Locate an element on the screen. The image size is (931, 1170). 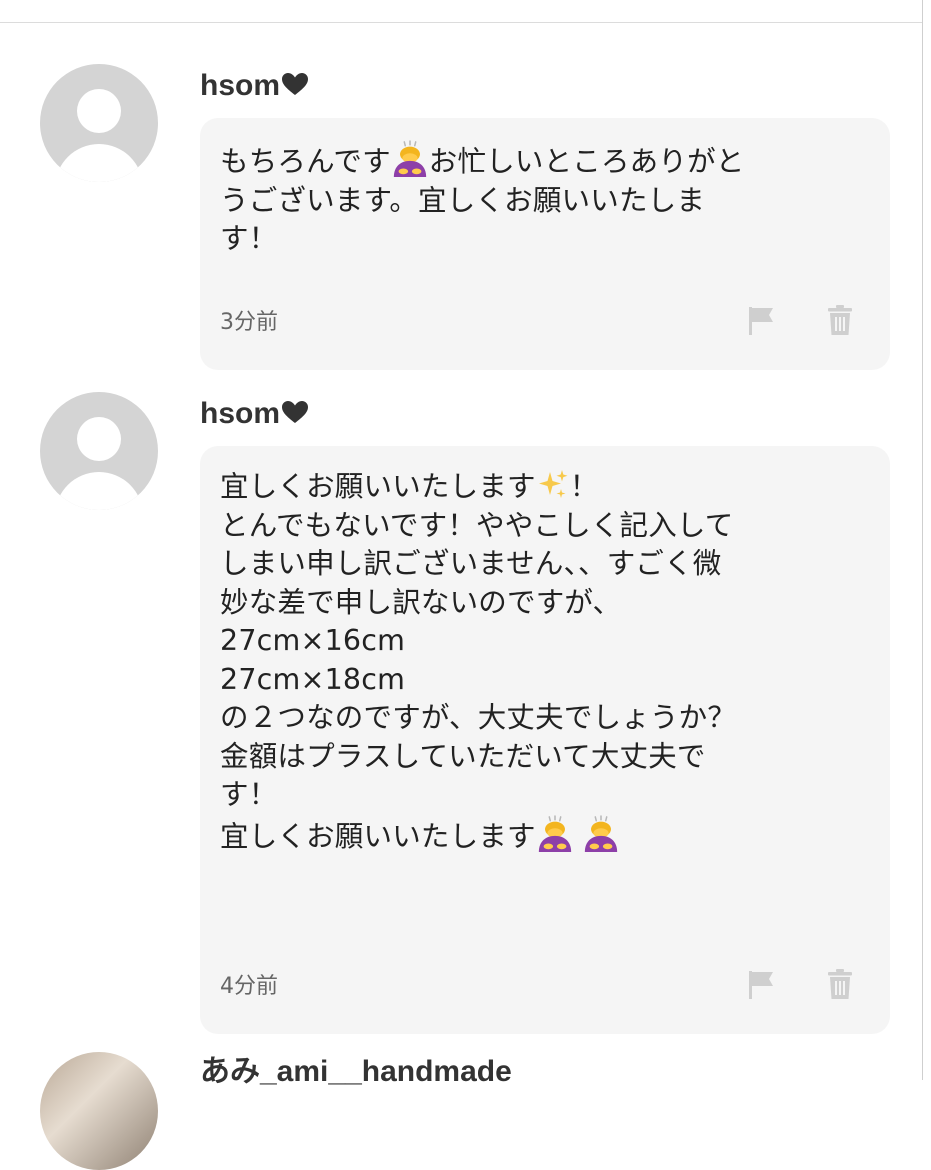
message-line: とんでもないです！ややこしく記入して is located at coordinates (477, 525).